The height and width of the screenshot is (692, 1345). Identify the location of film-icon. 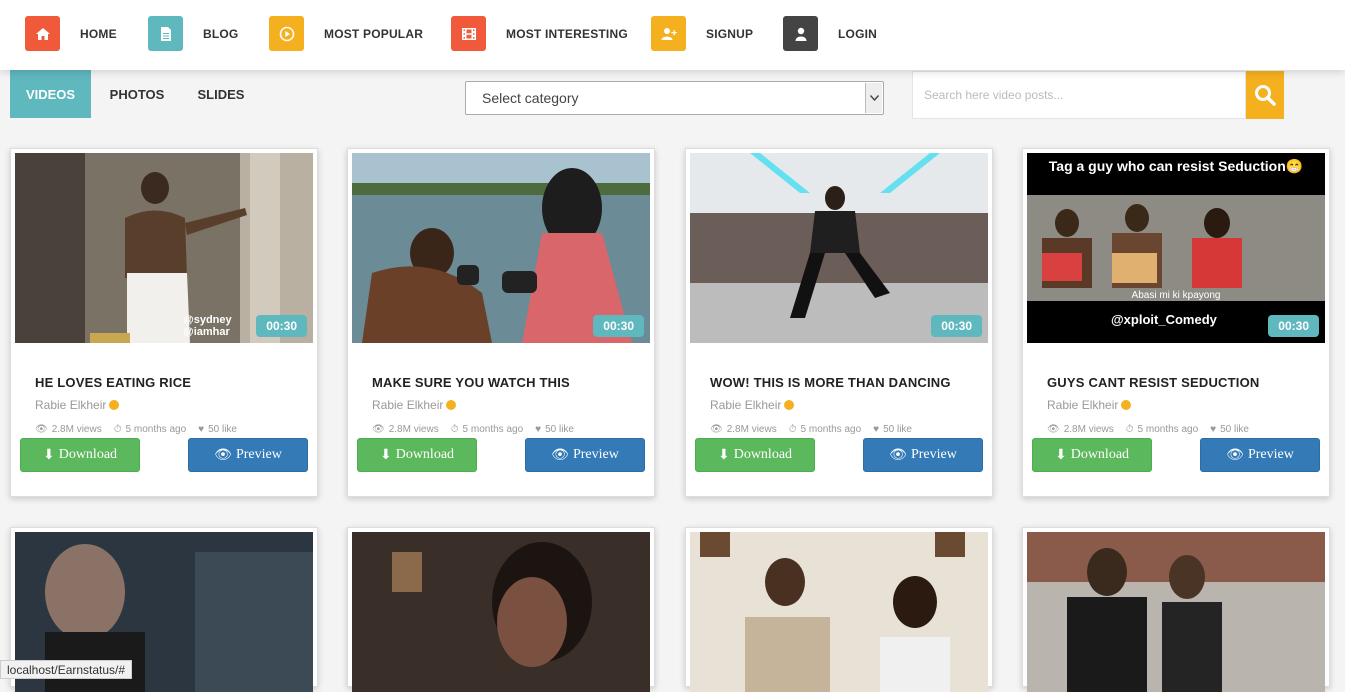
(468, 33).